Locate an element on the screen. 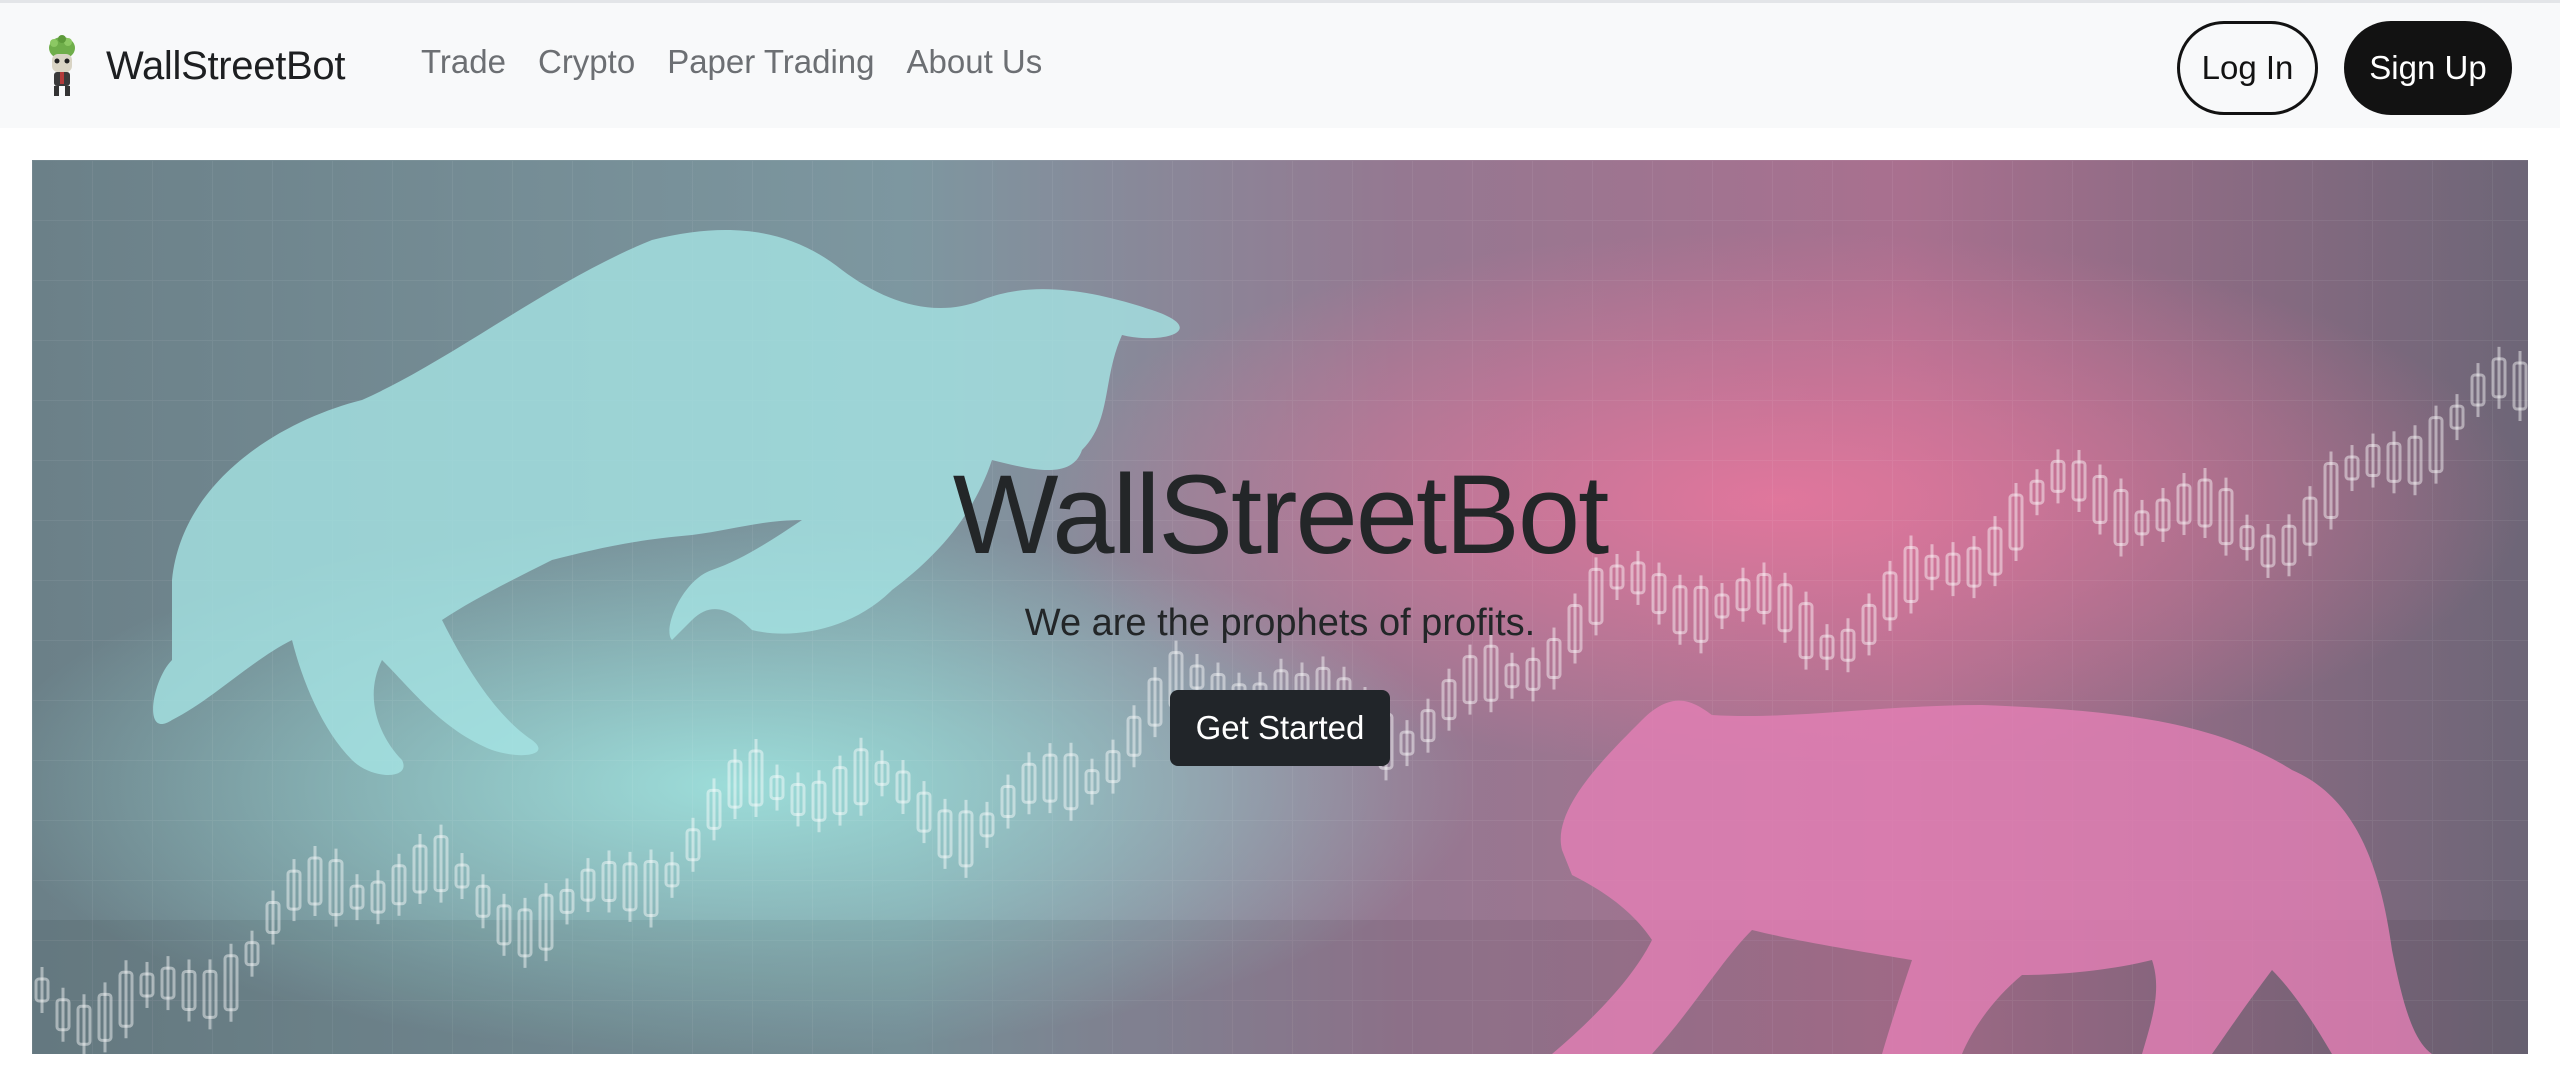  hero-subtitle: We are the prophets of profits. is located at coordinates (1280, 623).